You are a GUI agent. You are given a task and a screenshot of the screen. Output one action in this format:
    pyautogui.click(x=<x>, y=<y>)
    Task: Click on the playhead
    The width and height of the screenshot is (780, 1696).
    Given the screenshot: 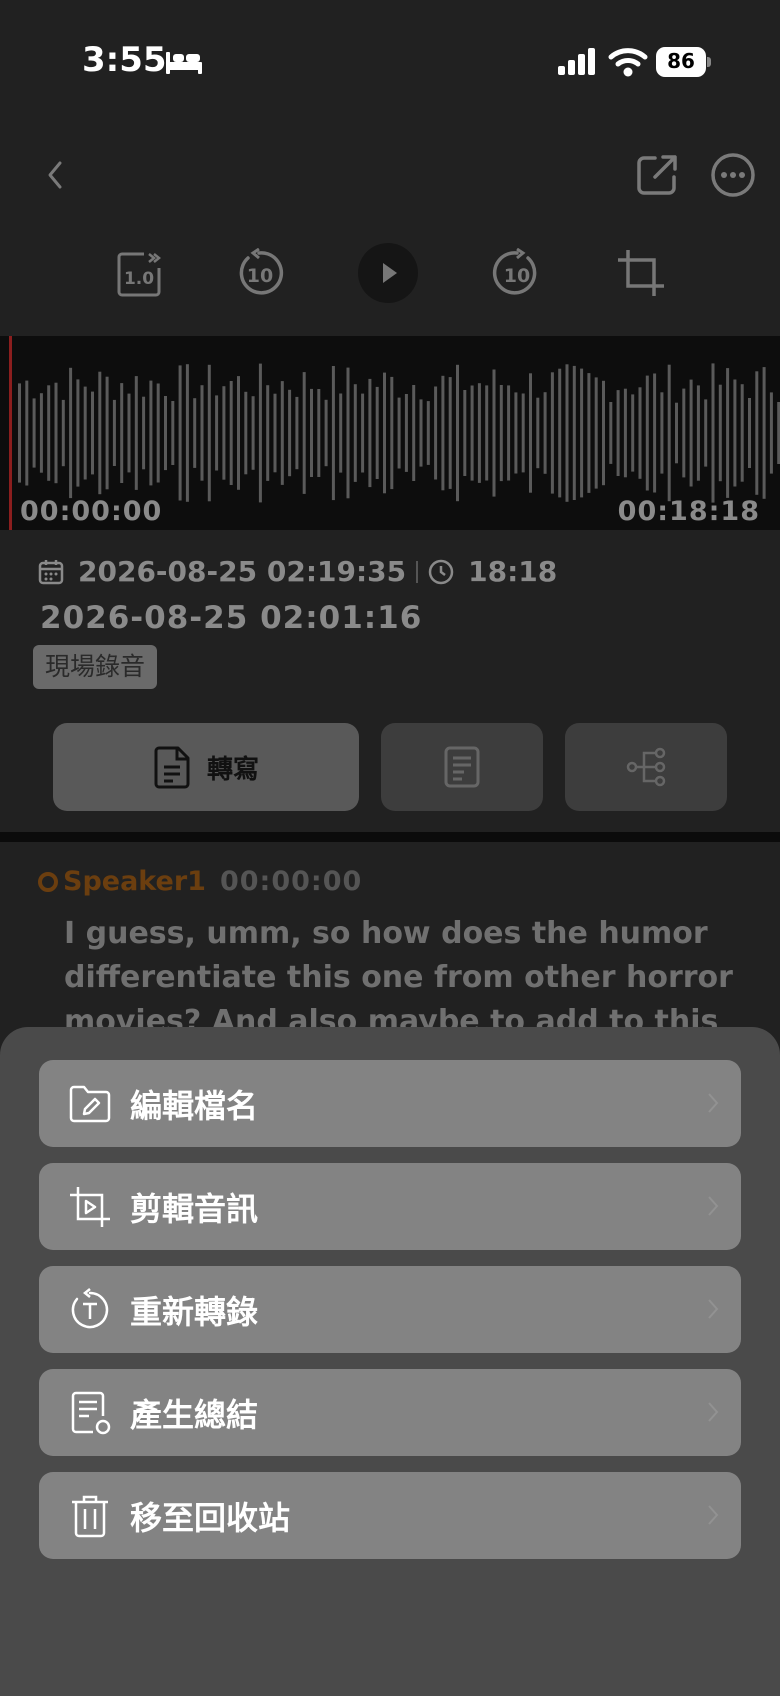 What is the action you would take?
    pyautogui.click(x=10, y=433)
    